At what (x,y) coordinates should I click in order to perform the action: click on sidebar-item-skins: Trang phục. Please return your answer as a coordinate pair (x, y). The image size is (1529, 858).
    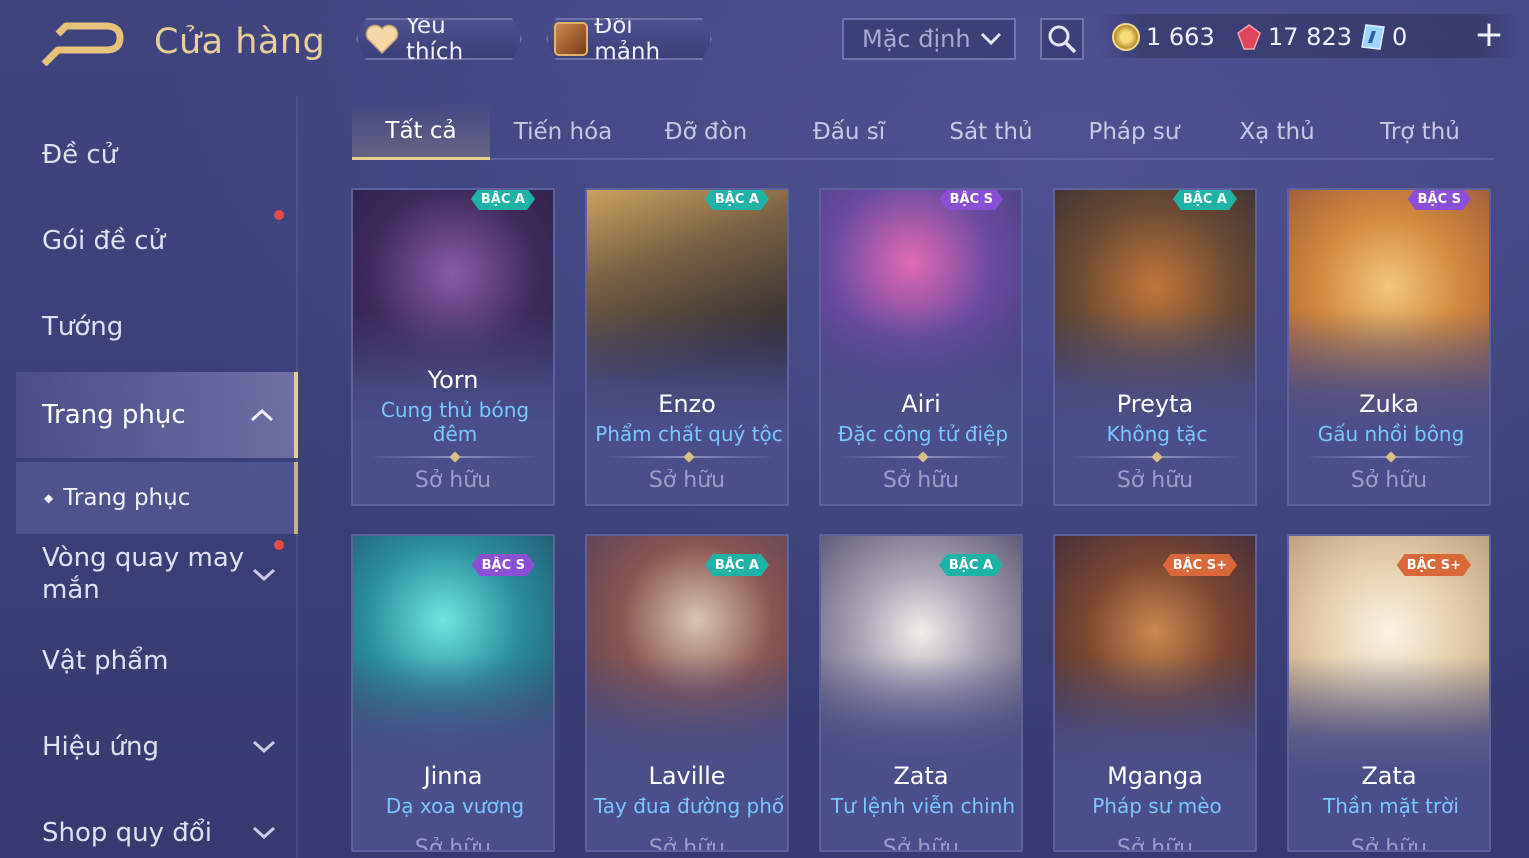
    Looking at the image, I should click on (157, 415).